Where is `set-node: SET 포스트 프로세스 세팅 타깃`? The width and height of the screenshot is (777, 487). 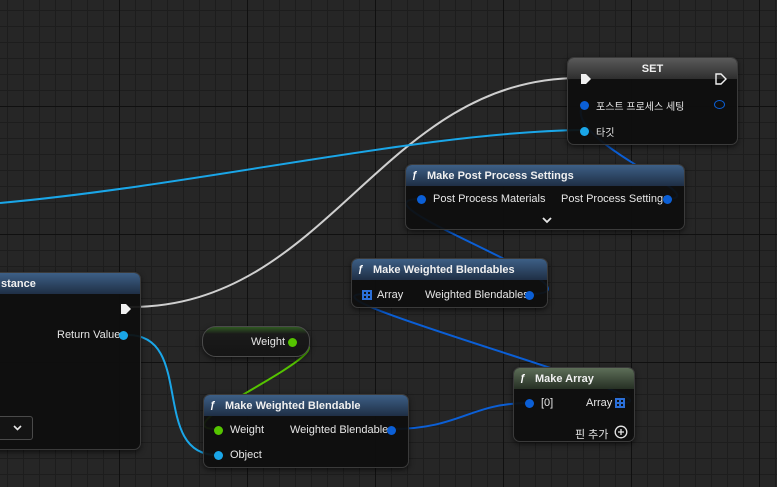 set-node: SET 포스트 프로세스 세팅 타깃 is located at coordinates (652, 101).